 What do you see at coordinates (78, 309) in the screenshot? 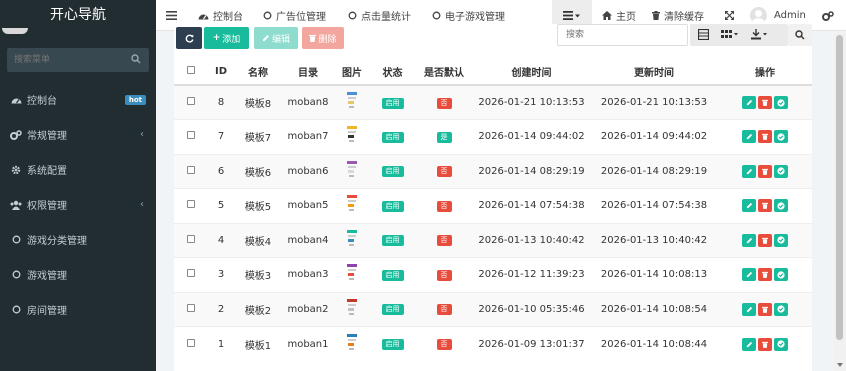
I see `sidebar-item-room-management: 房间管理` at bounding box center [78, 309].